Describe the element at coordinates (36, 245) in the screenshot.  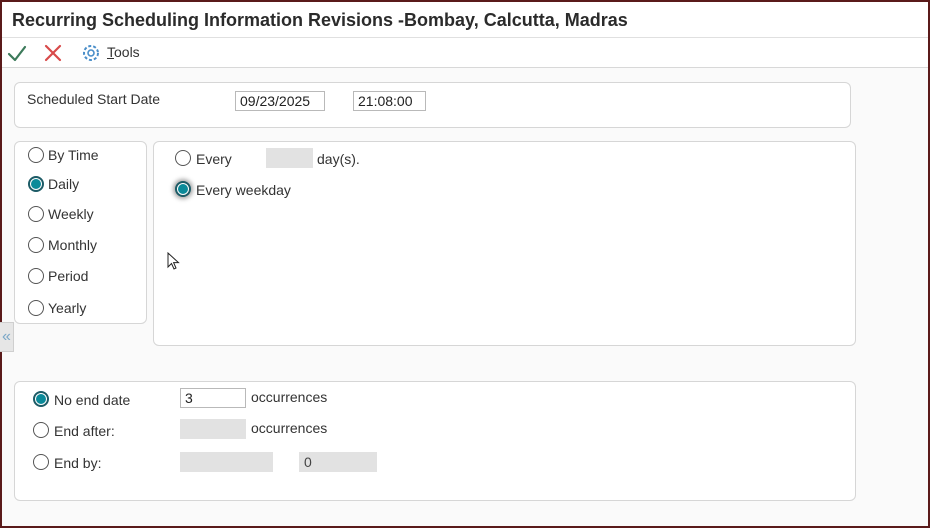
I see `radio-monthly` at that location.